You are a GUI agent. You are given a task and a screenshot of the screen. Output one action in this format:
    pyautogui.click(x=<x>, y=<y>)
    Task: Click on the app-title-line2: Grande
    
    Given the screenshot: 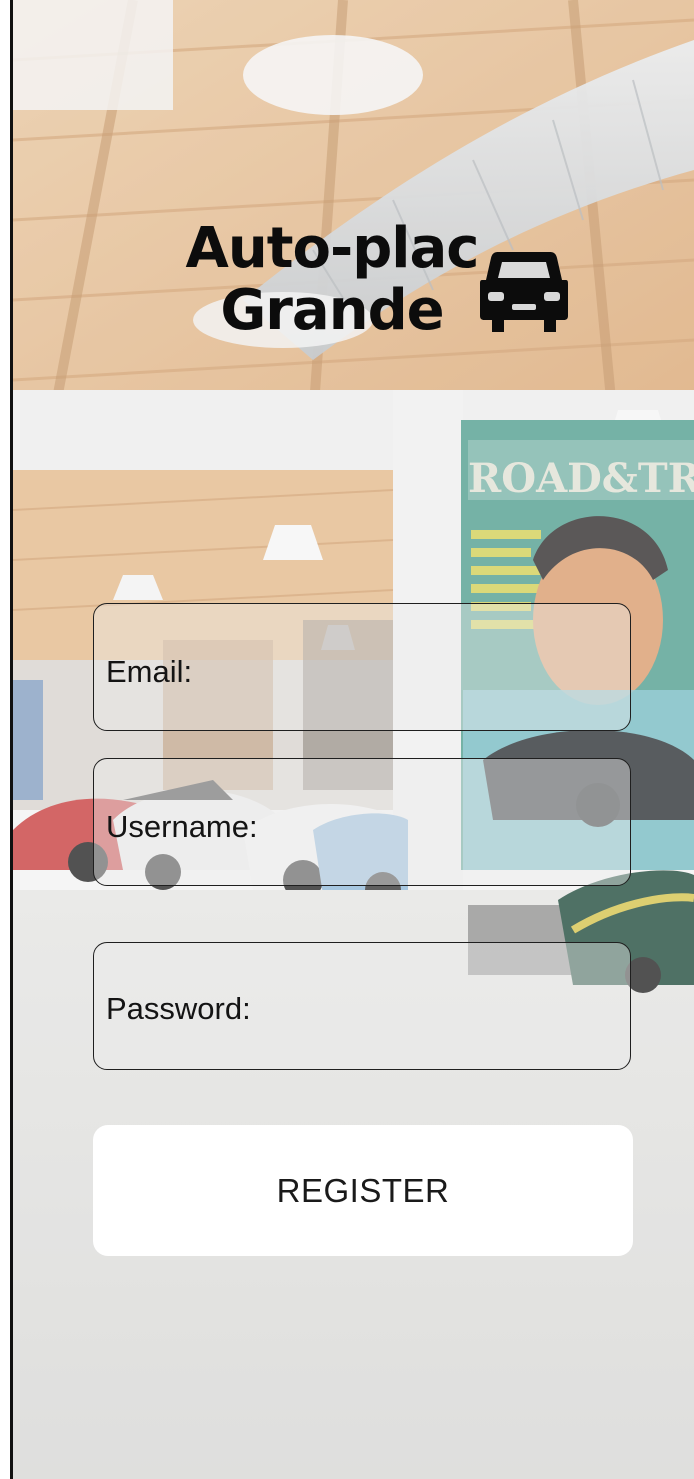 What is the action you would take?
    pyautogui.click(x=332, y=310)
    